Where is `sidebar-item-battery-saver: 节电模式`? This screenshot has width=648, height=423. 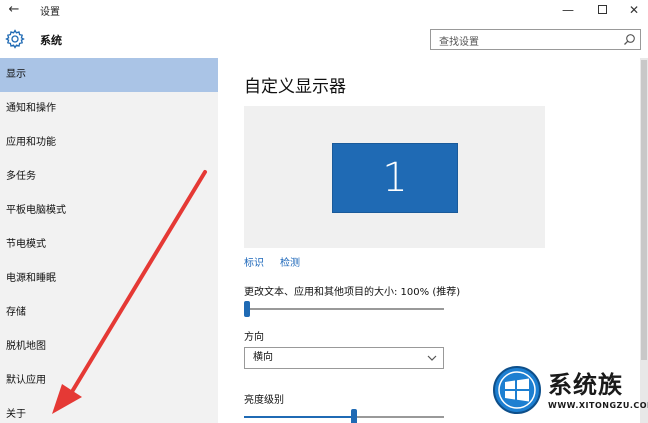 sidebar-item-battery-saver: 节电模式 is located at coordinates (109, 245).